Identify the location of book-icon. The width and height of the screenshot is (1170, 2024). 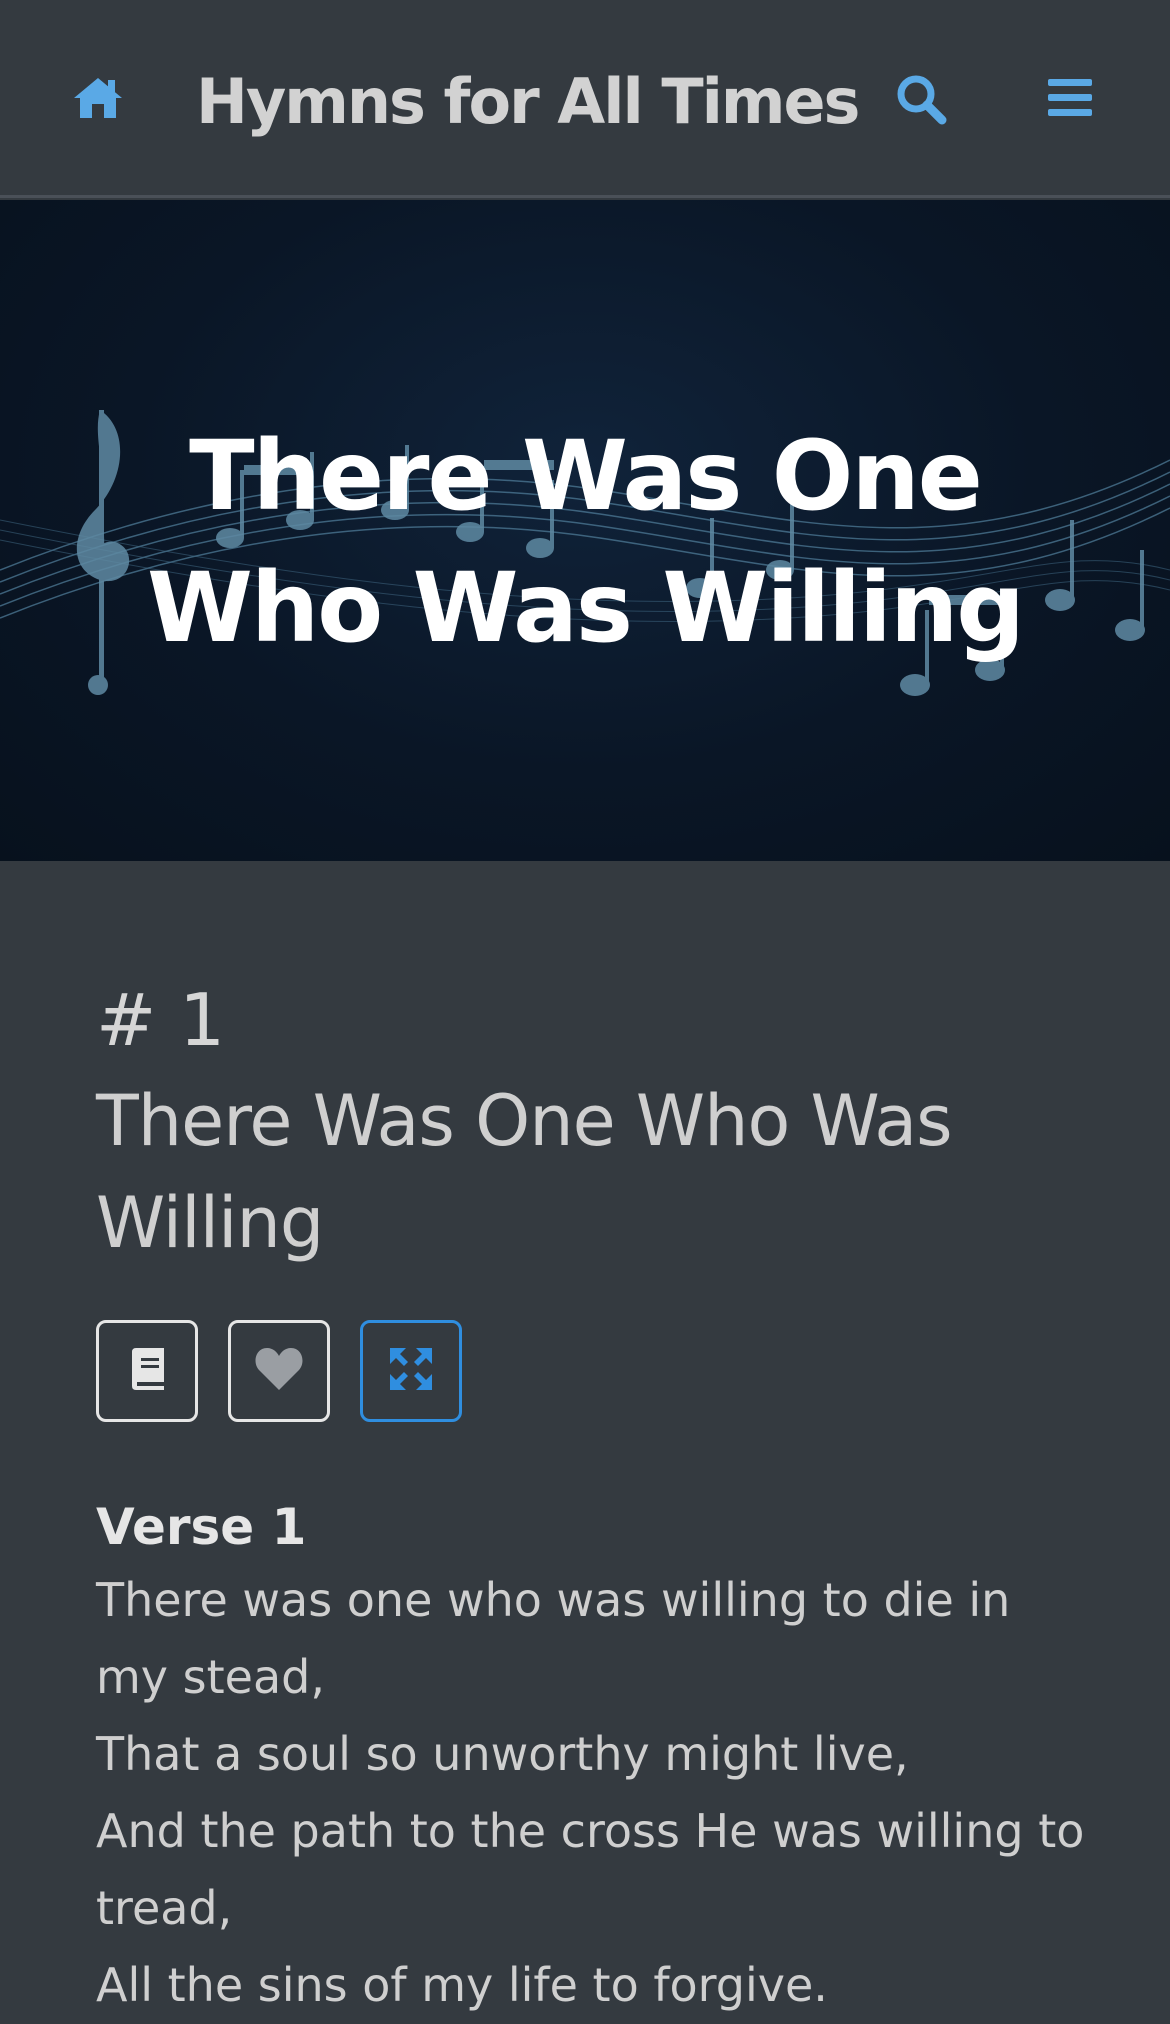
(147, 1371).